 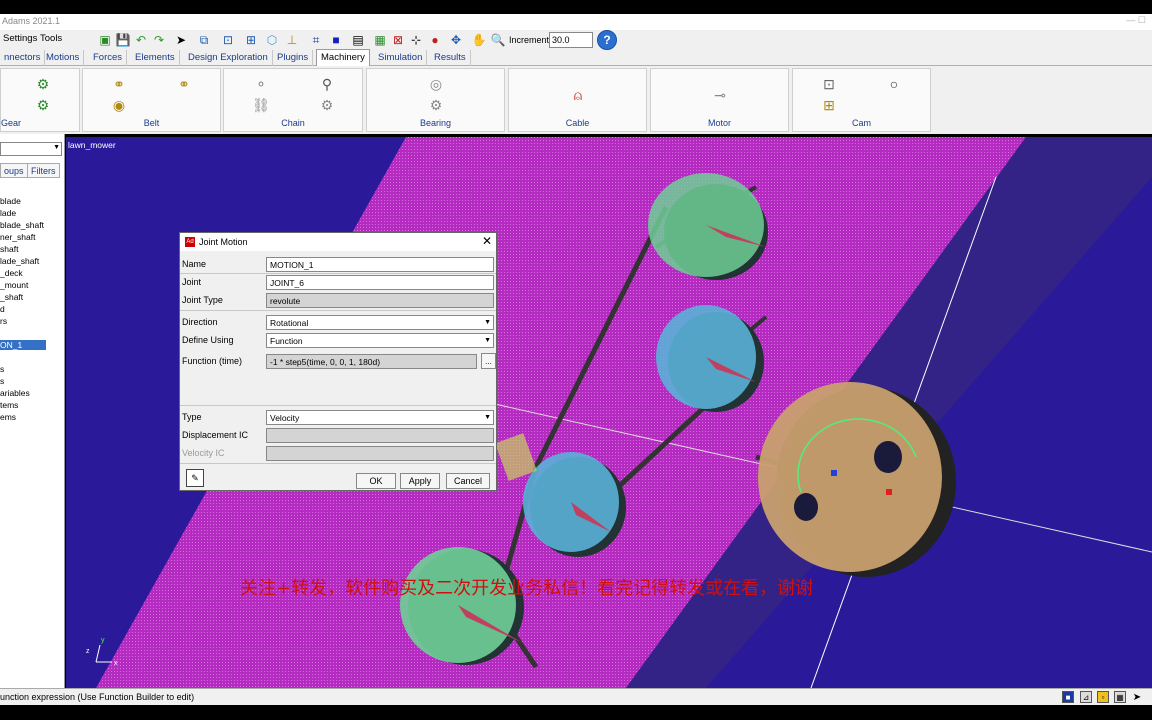 I want to click on tree-item: _shaft, so click(x=11, y=297).